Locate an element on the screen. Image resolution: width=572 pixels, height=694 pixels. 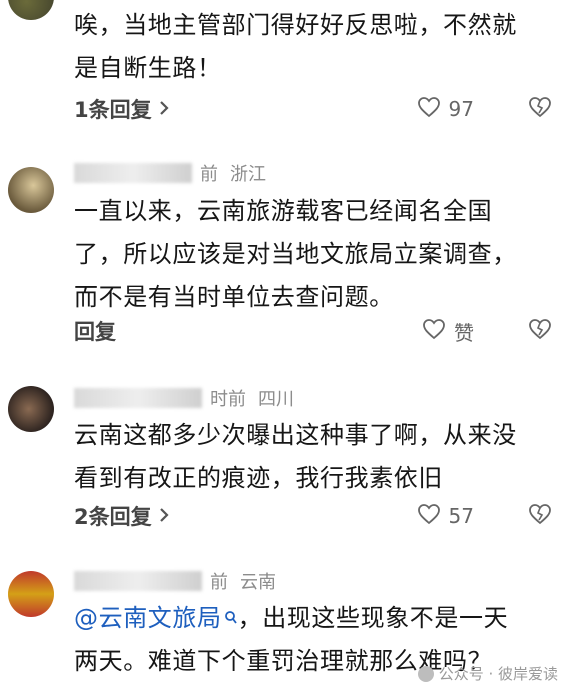
view-replies-button: 2条回复 is located at coordinates (122, 516).